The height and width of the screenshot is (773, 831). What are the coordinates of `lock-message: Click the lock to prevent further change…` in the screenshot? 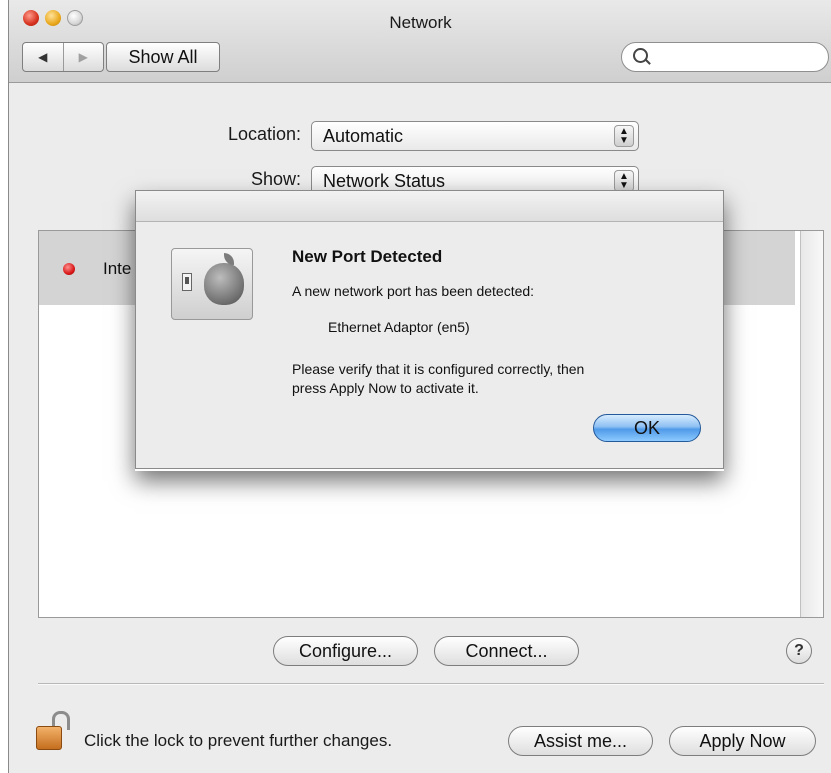 It's located at (238, 740).